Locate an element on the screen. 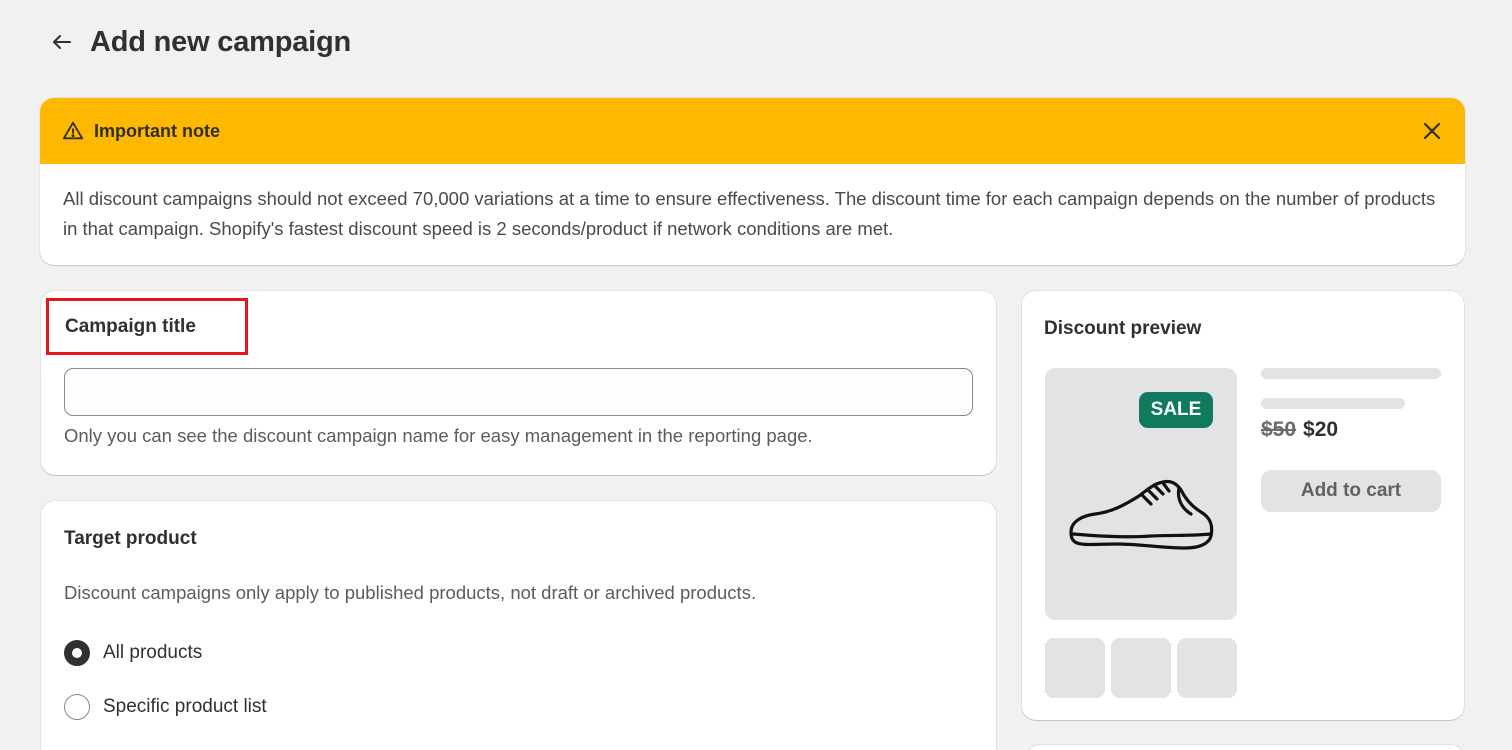 The image size is (1512, 750). close-icon is located at coordinates (1432, 131).